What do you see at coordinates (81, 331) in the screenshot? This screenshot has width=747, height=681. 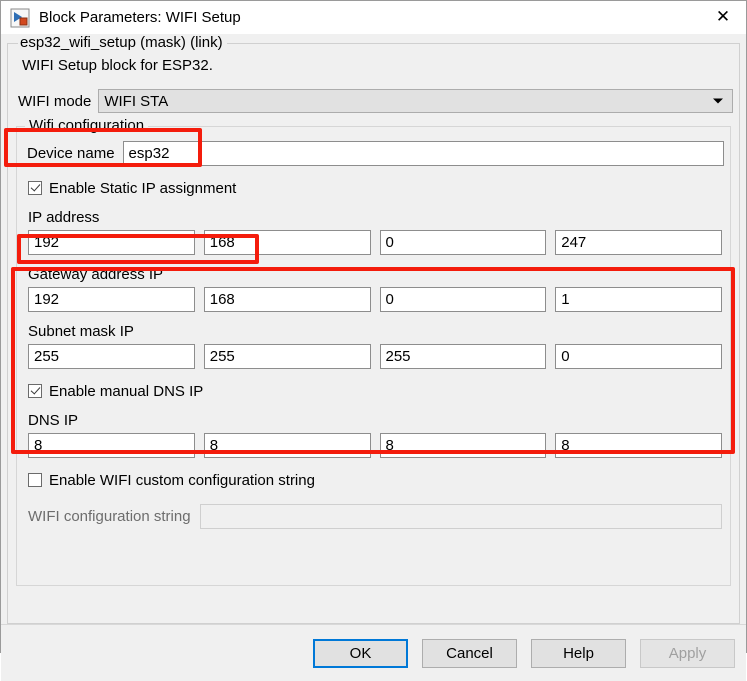 I see `subnet-mask-label: Subnet mask IP` at bounding box center [81, 331].